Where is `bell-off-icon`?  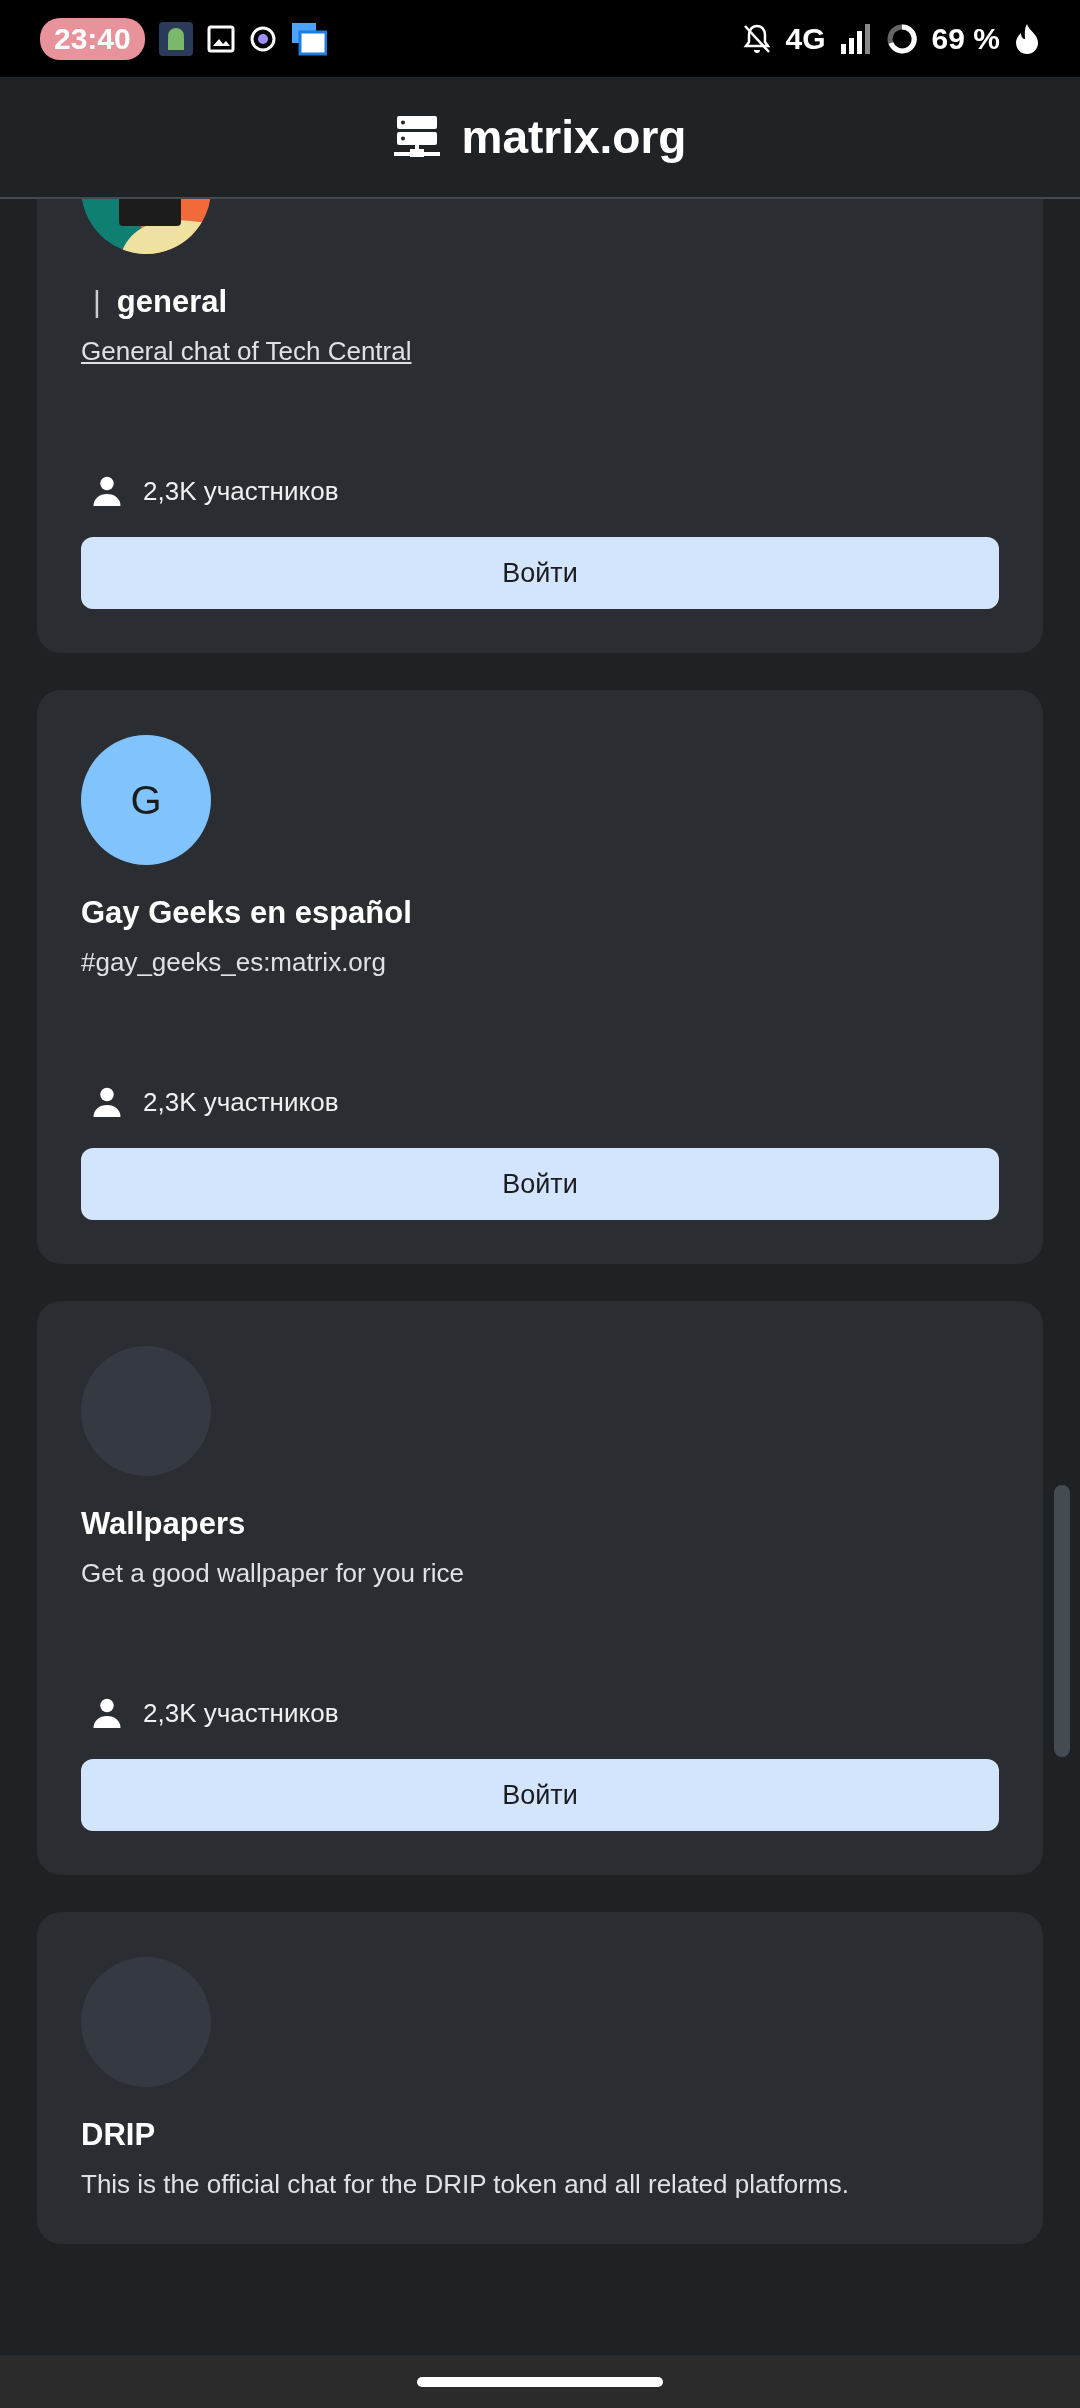 bell-off-icon is located at coordinates (756, 38).